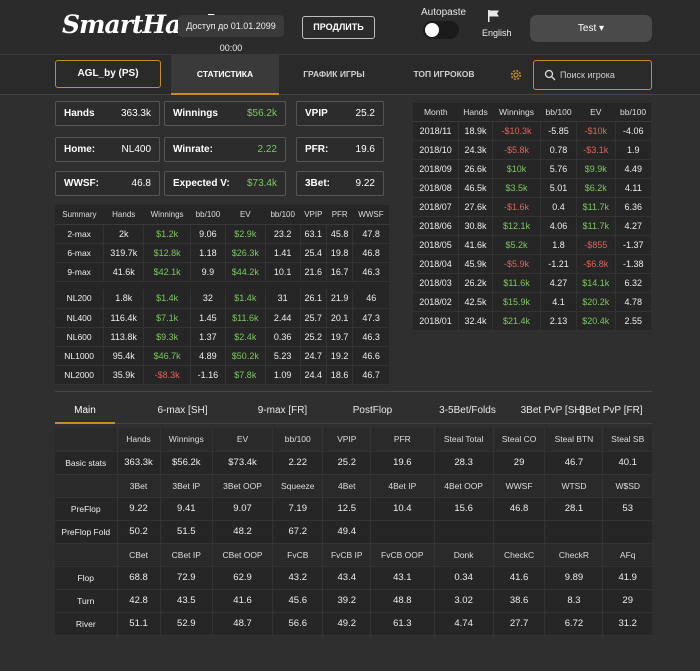  I want to click on stat-cell: Squeeze, so click(297, 486).